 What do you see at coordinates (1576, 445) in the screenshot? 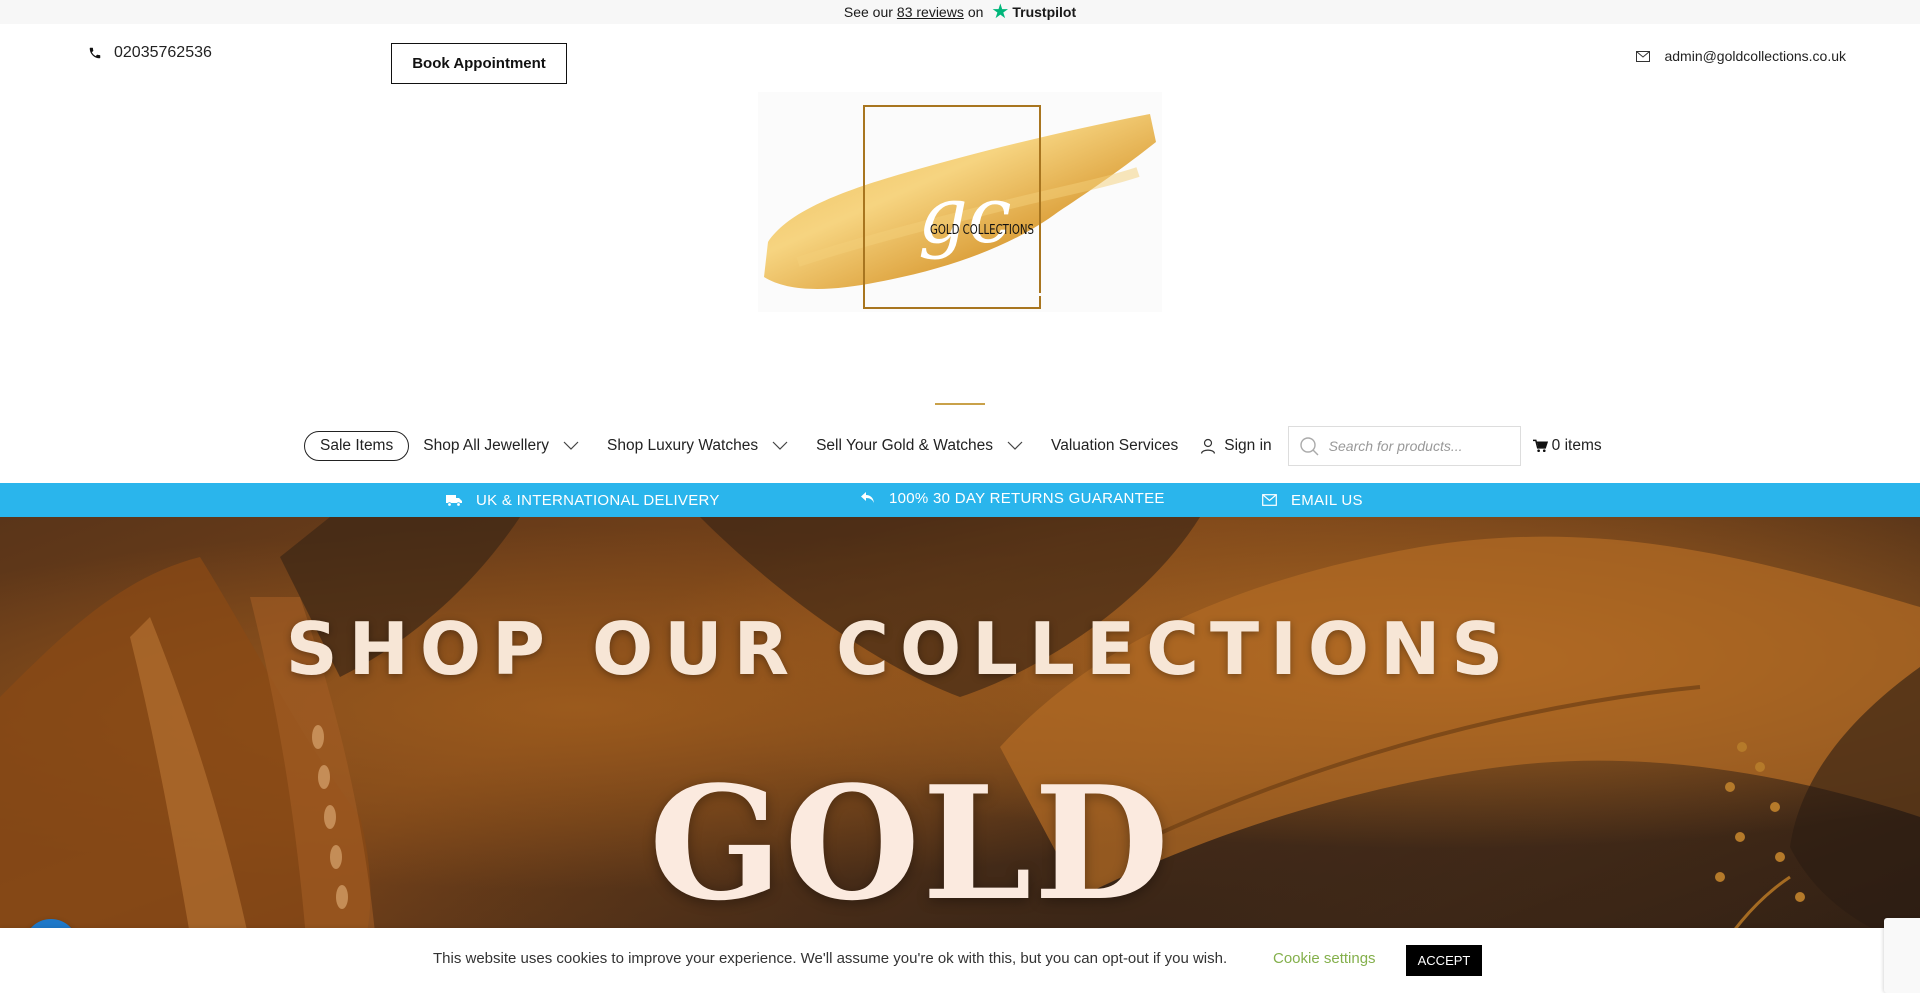
I see `cart-count: 0 items` at bounding box center [1576, 445].